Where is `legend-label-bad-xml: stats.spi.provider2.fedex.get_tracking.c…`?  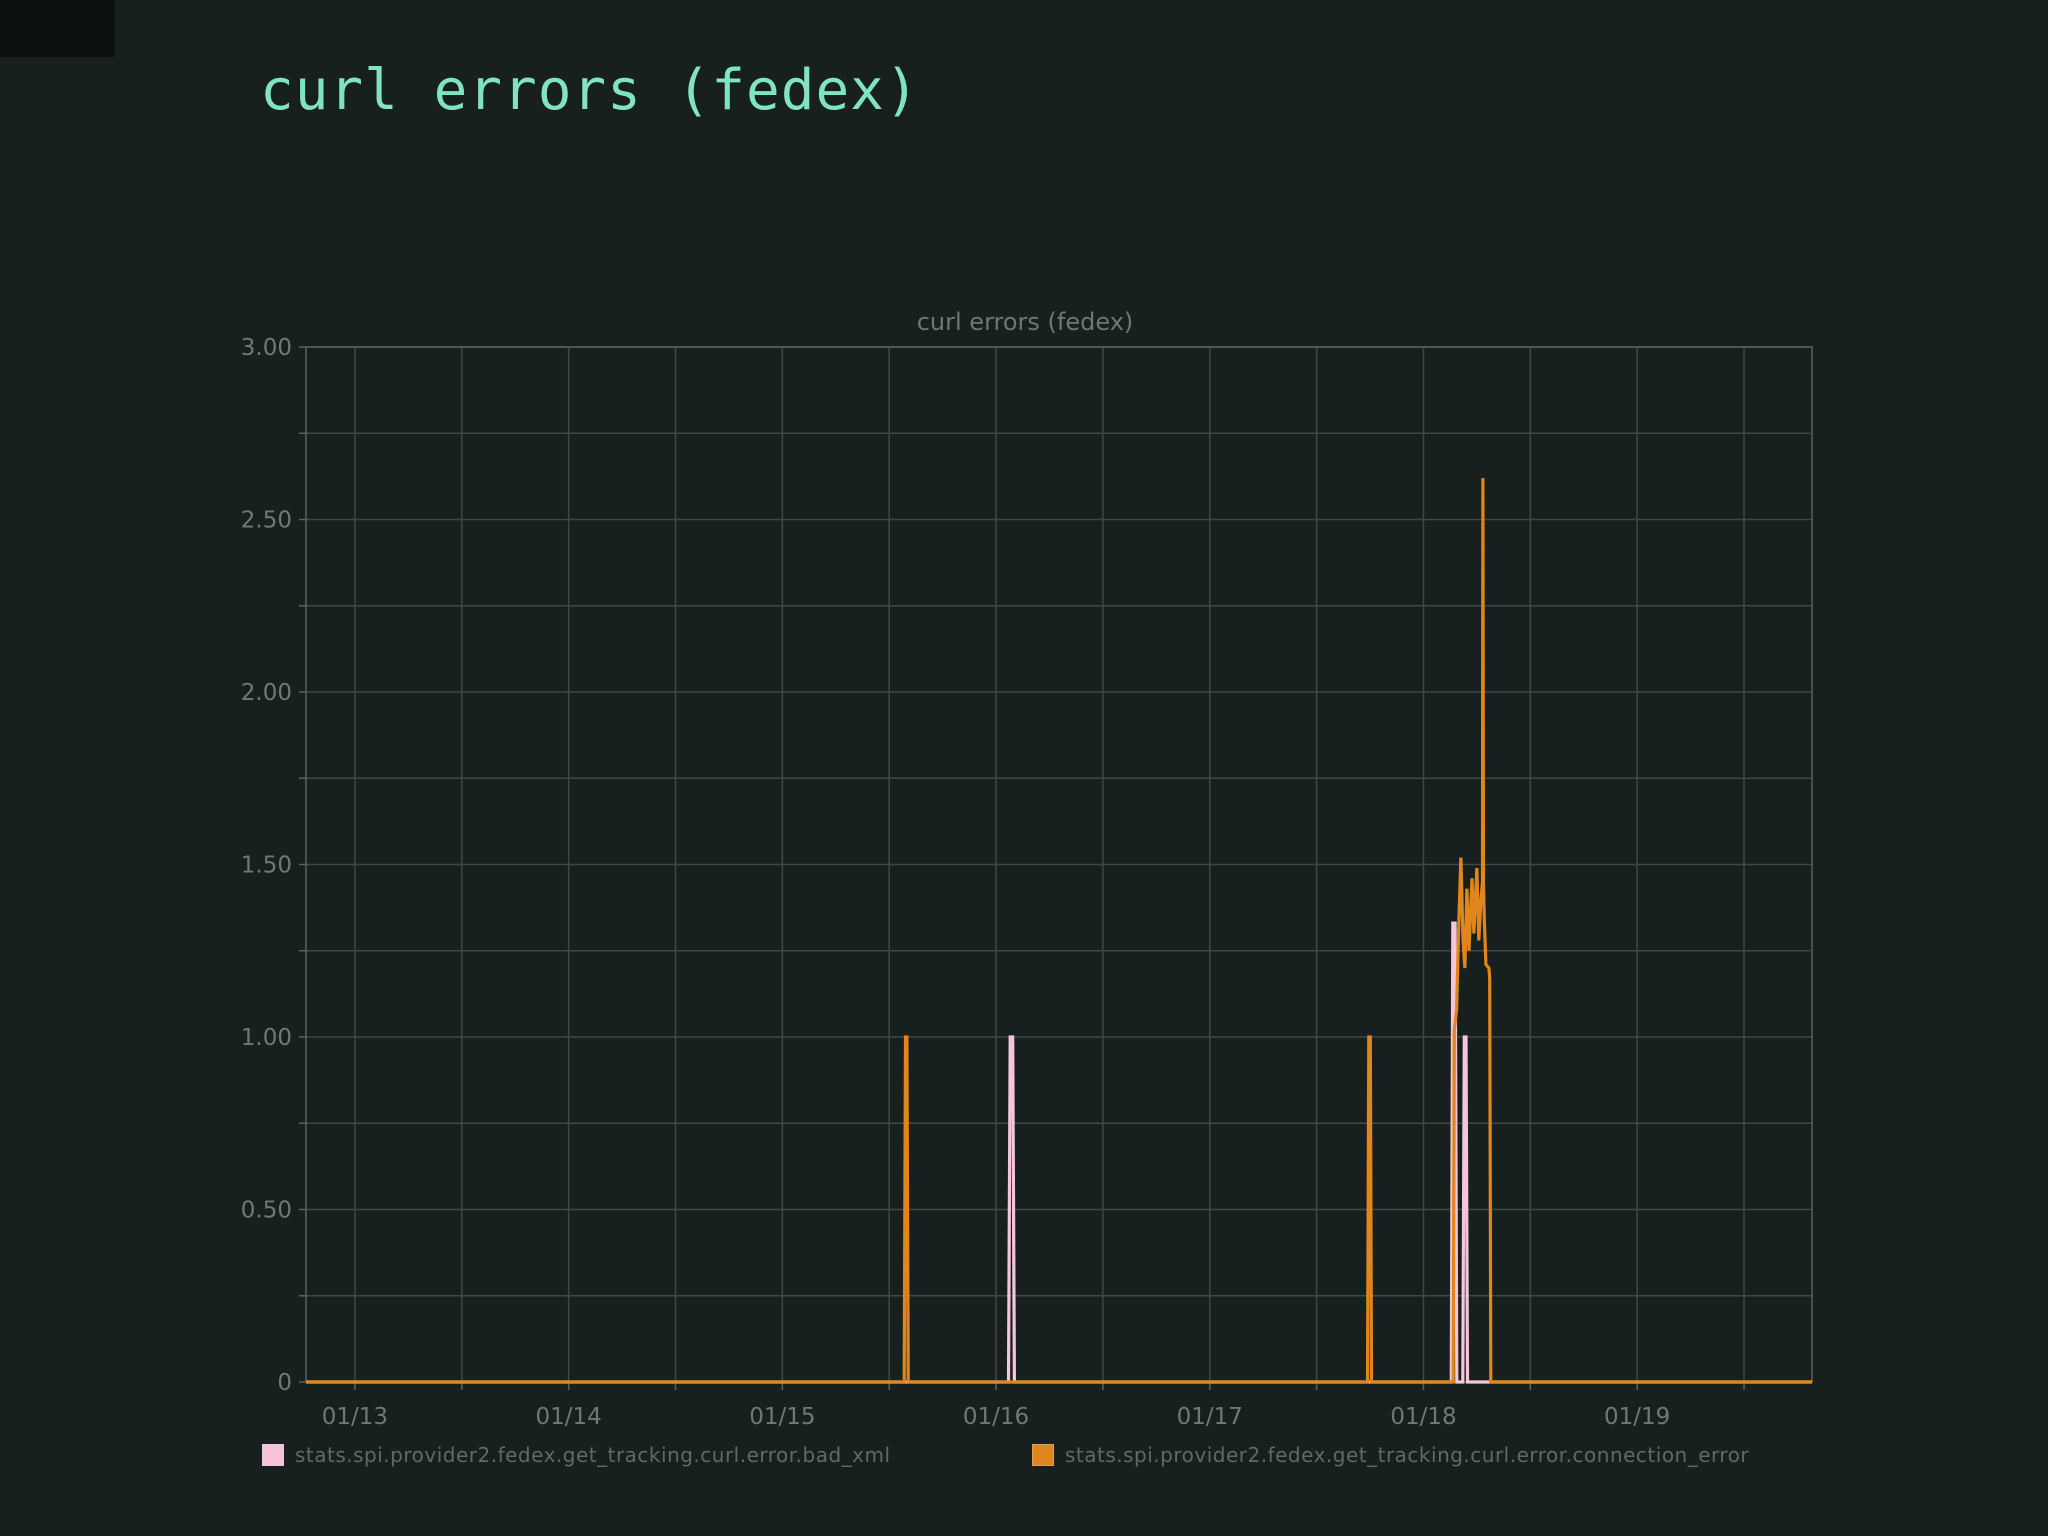 legend-label-bad-xml: stats.spi.provider2.fedex.get_tracking.c… is located at coordinates (593, 1455).